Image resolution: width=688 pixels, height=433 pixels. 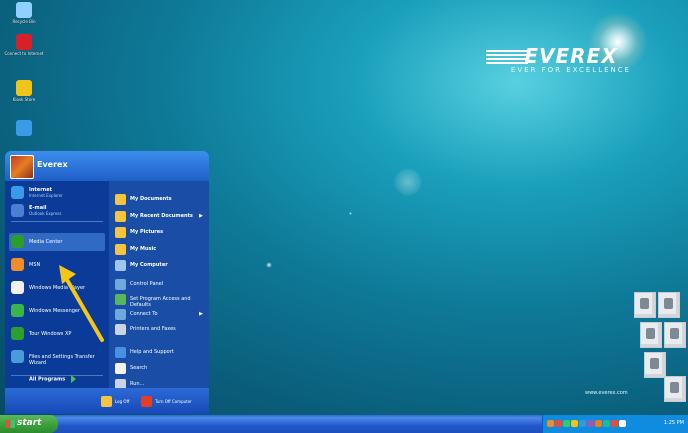 What do you see at coordinates (24, 128) in the screenshot?
I see `desktop-icon` at bounding box center [24, 128].